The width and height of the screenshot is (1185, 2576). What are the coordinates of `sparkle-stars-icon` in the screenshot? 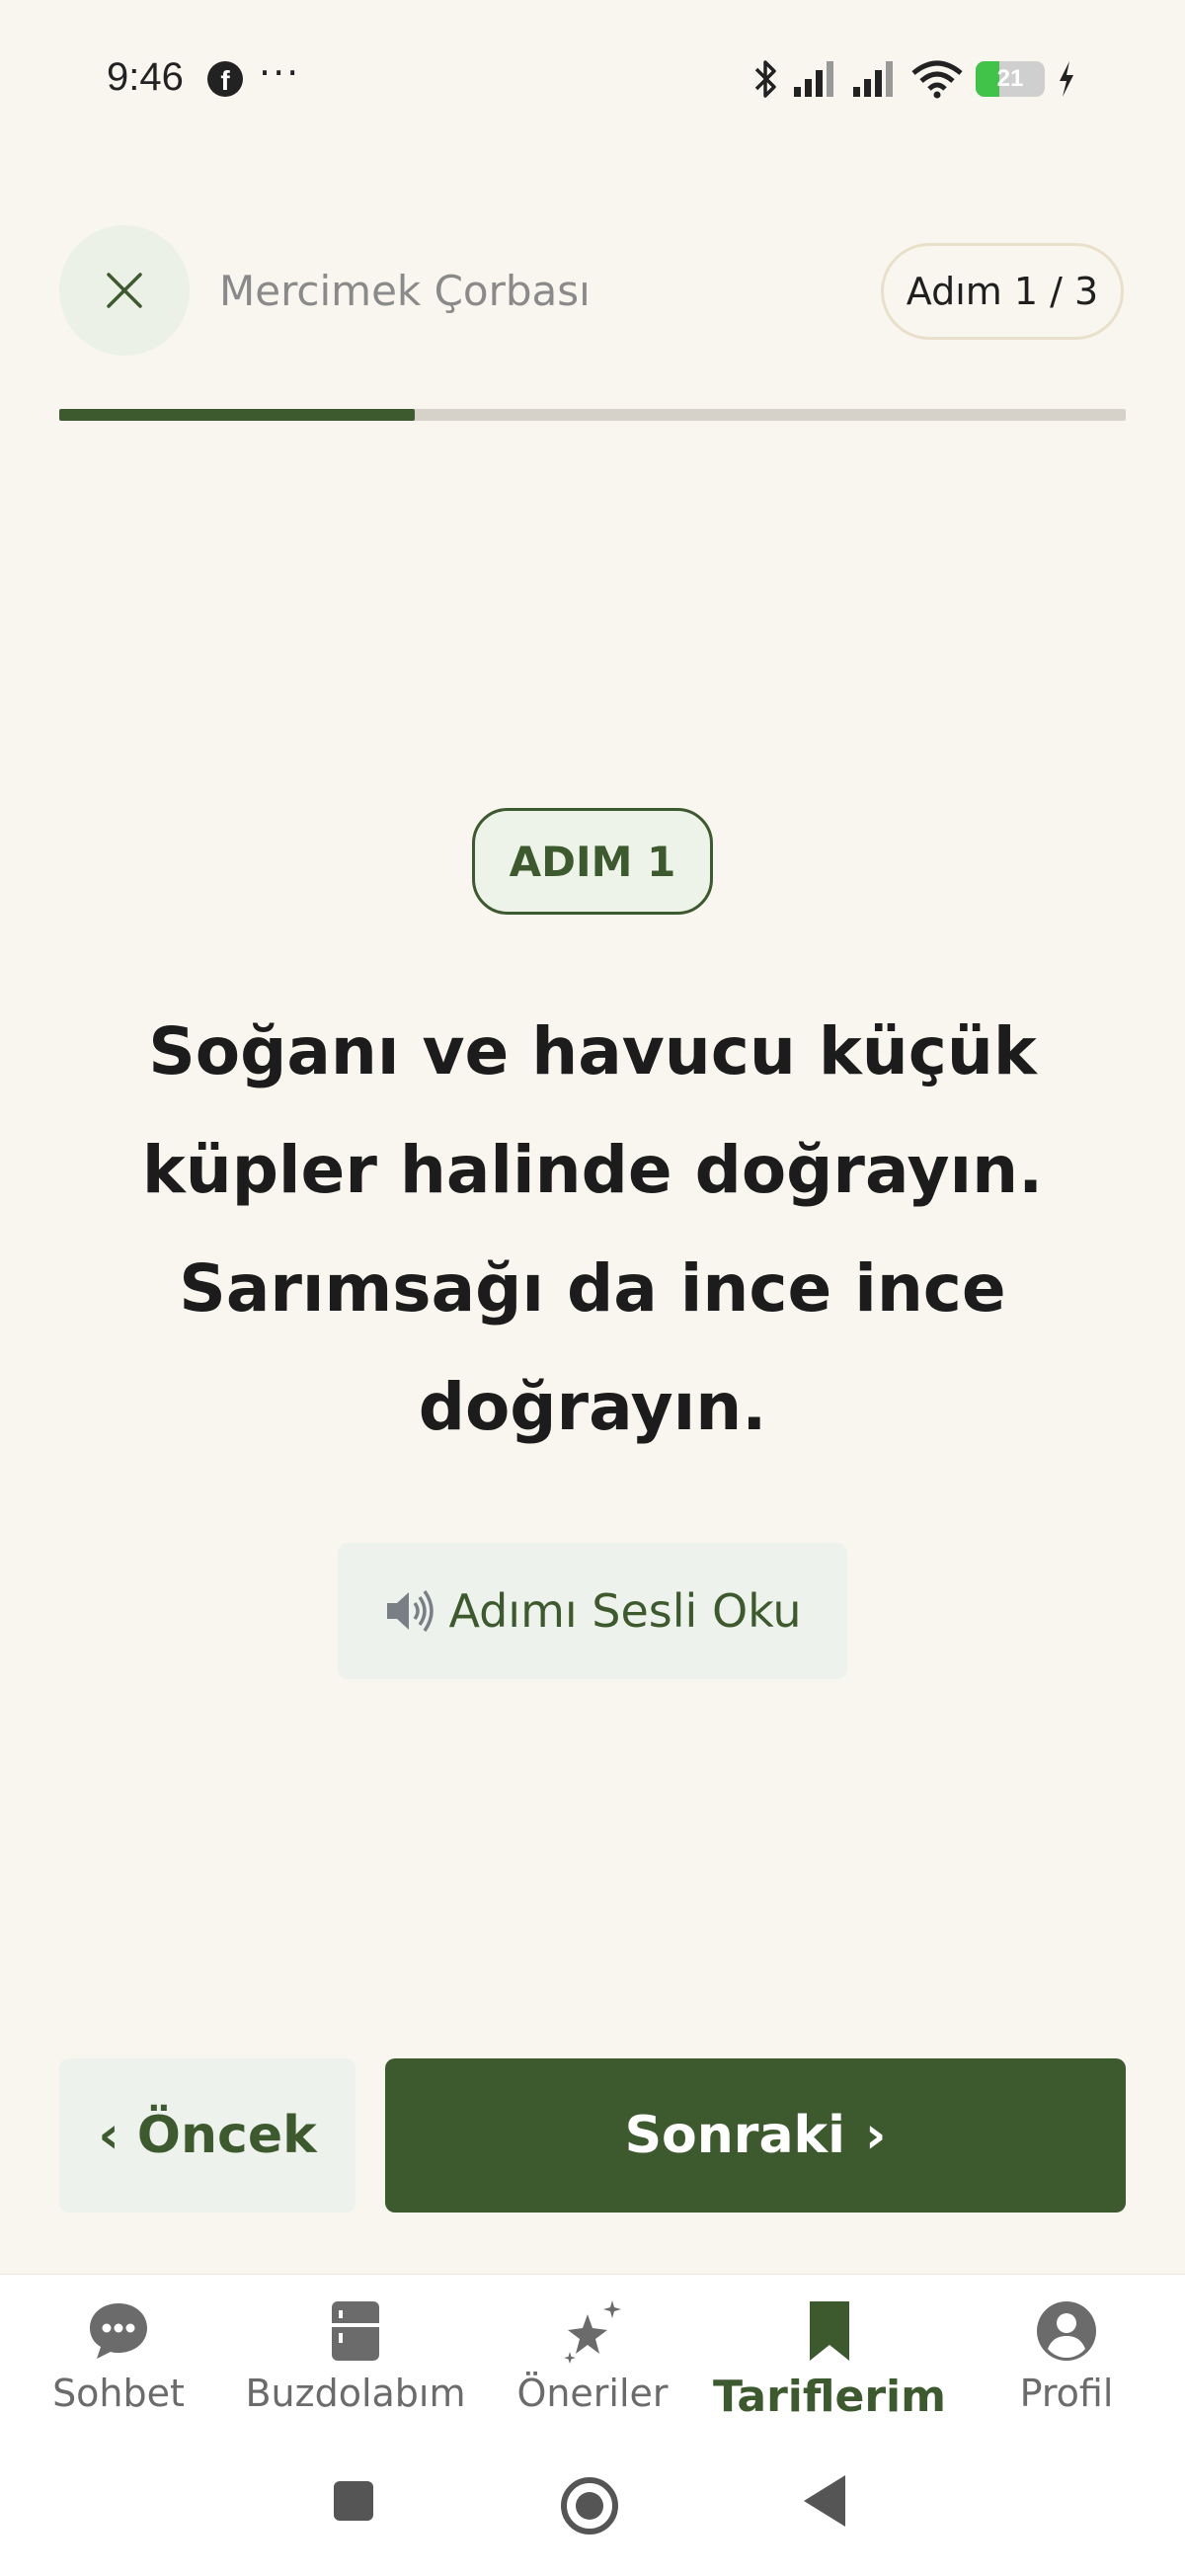 It's located at (592, 2332).